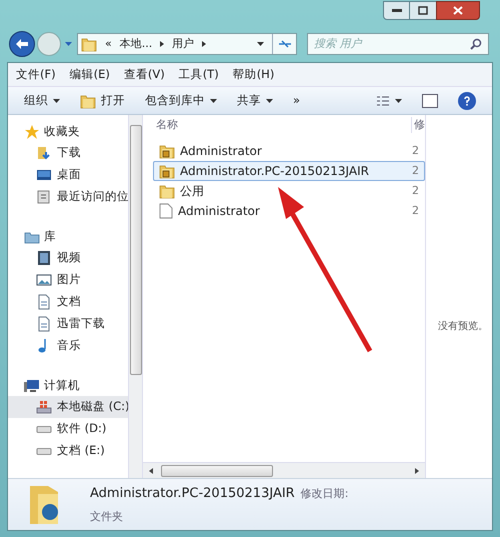  I want to click on star-icon, so click(32, 132).